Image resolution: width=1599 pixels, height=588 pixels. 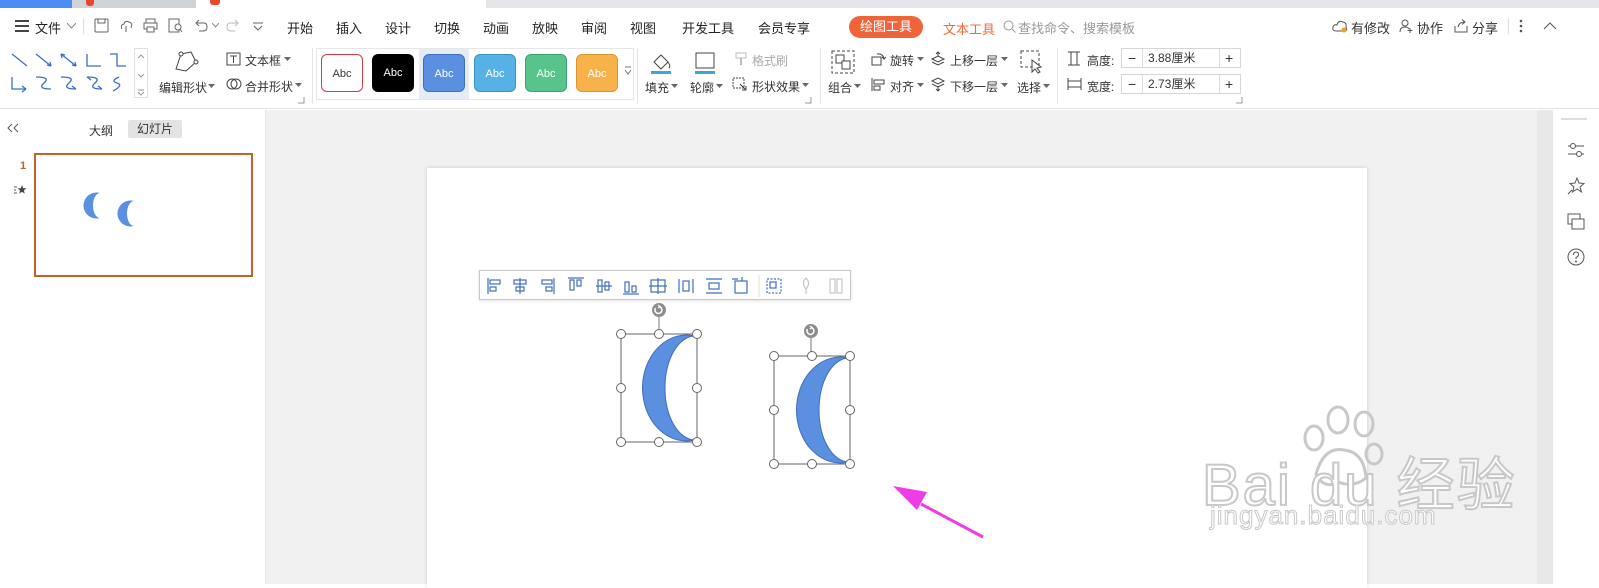 What do you see at coordinates (974, 60) in the screenshot?
I see `bring-forward-button: 上移一层` at bounding box center [974, 60].